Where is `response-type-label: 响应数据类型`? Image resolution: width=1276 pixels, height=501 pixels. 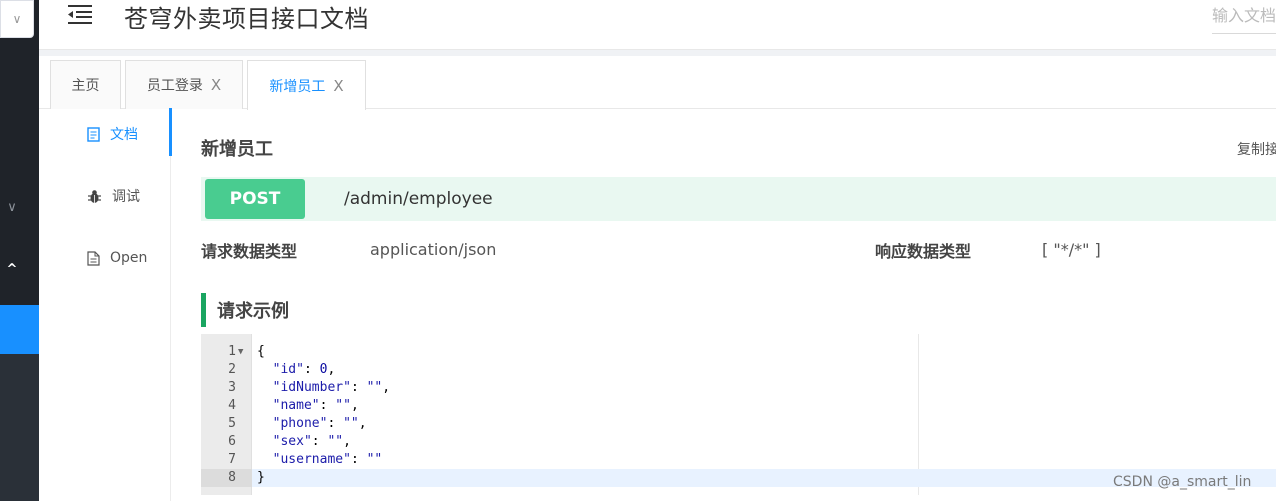
response-type-label: 响应数据类型 is located at coordinates (923, 251).